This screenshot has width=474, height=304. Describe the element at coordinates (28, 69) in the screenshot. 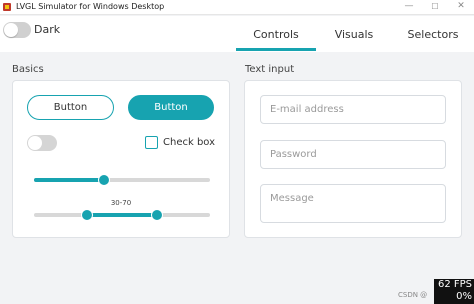

I see `basics-section-title: Basics` at that location.